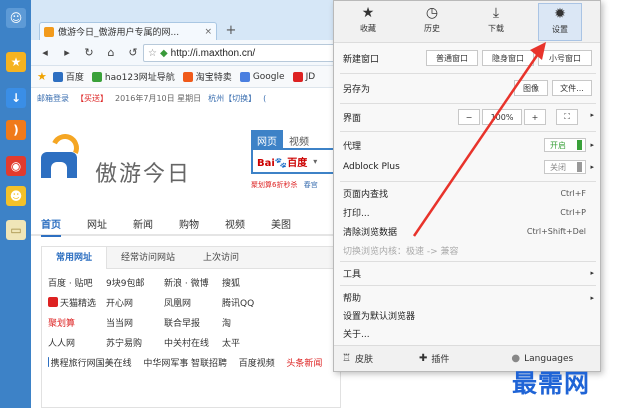  I want to click on site-link: 聚划算, so click(77, 322).